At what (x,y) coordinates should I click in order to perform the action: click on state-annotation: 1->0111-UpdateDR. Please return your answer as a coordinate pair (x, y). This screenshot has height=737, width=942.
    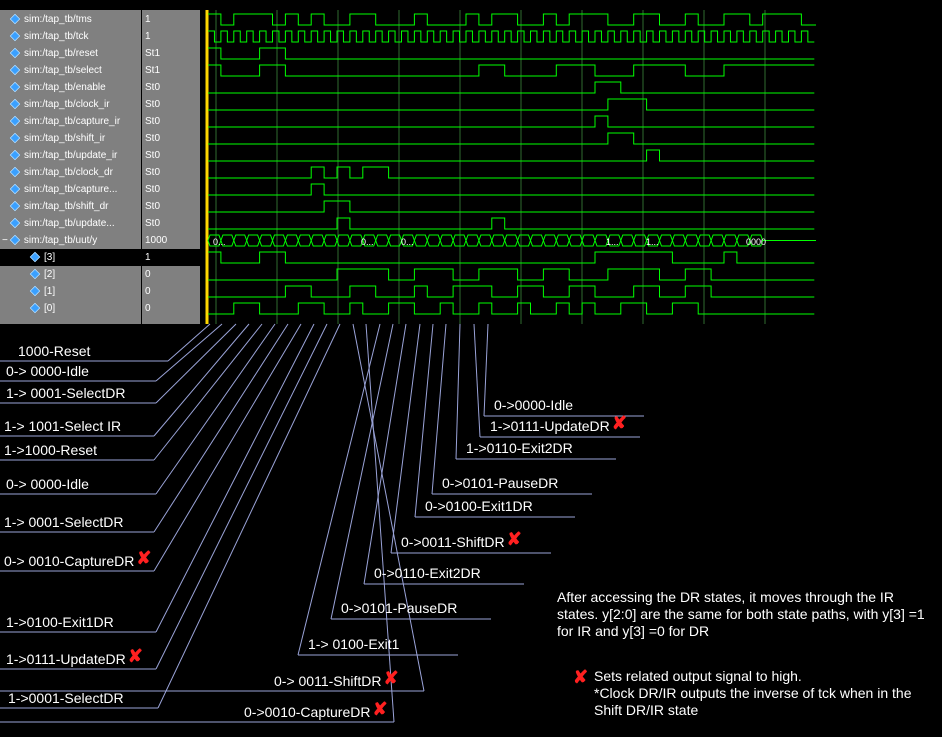
    Looking at the image, I should click on (550, 426).